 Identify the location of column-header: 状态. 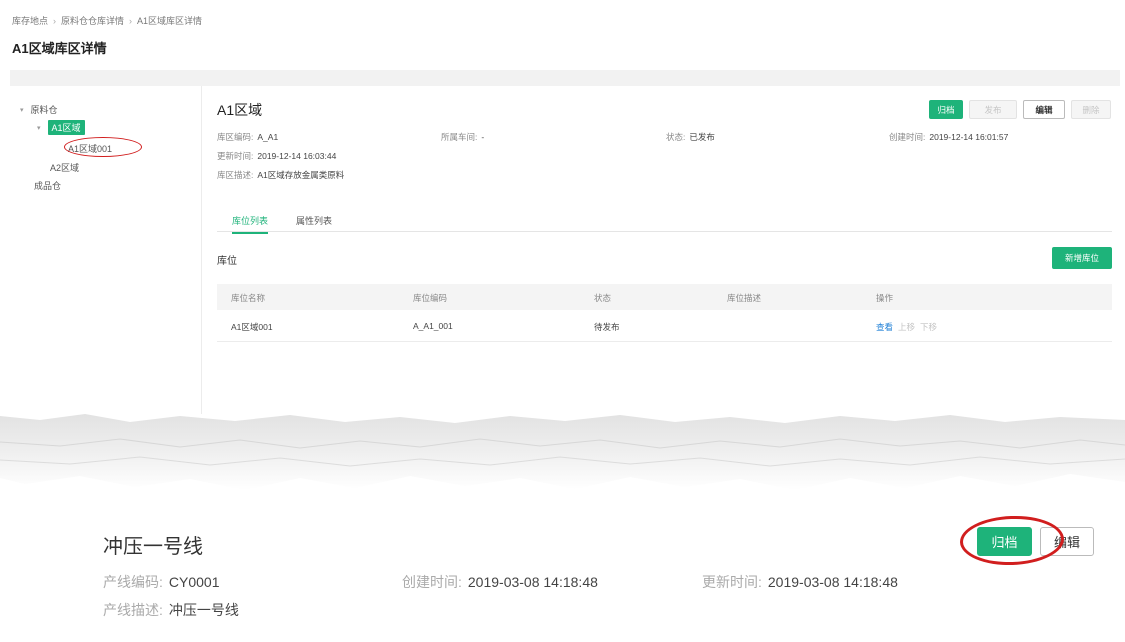
(602, 298).